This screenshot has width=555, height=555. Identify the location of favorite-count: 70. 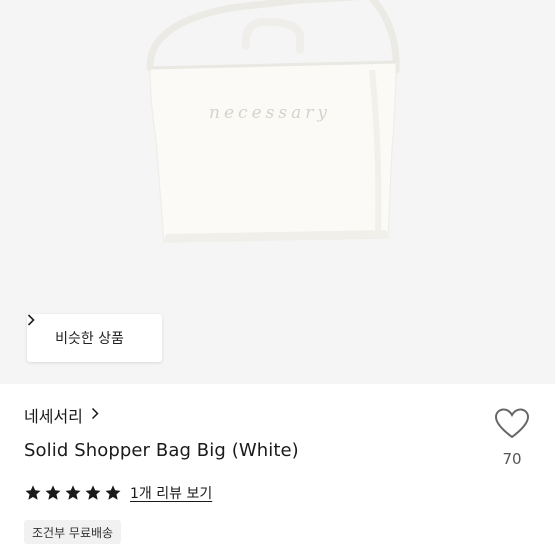
(512, 459).